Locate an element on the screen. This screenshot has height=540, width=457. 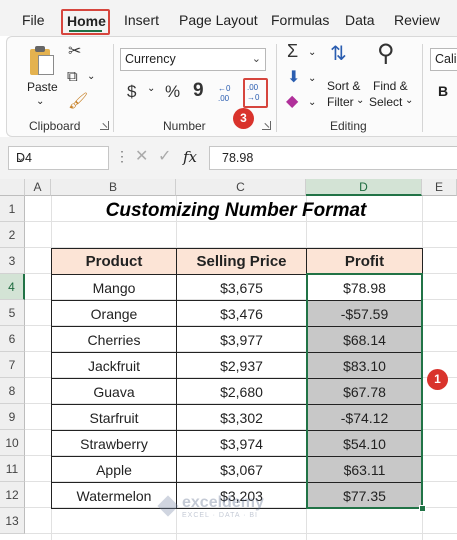
row-header-3: 3 is located at coordinates (12, 261).